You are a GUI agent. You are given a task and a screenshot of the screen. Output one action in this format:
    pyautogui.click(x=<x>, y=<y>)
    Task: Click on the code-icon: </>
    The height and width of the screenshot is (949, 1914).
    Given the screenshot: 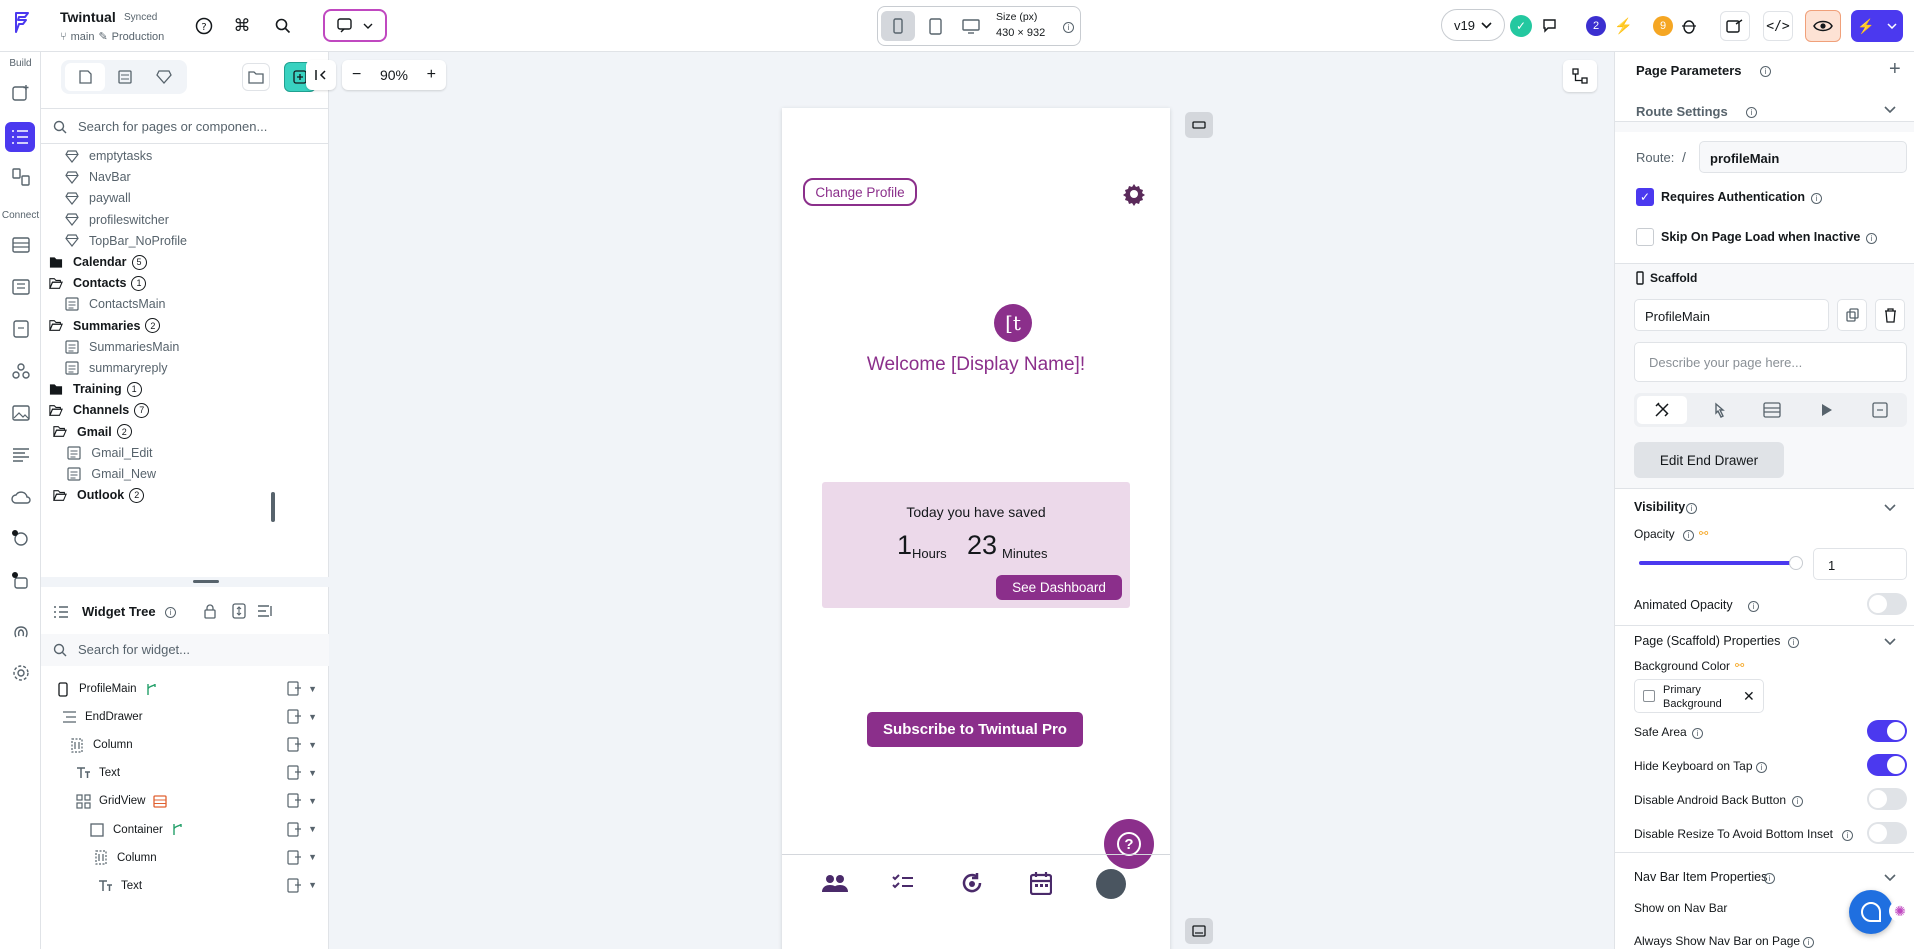 What is the action you would take?
    pyautogui.click(x=1778, y=26)
    